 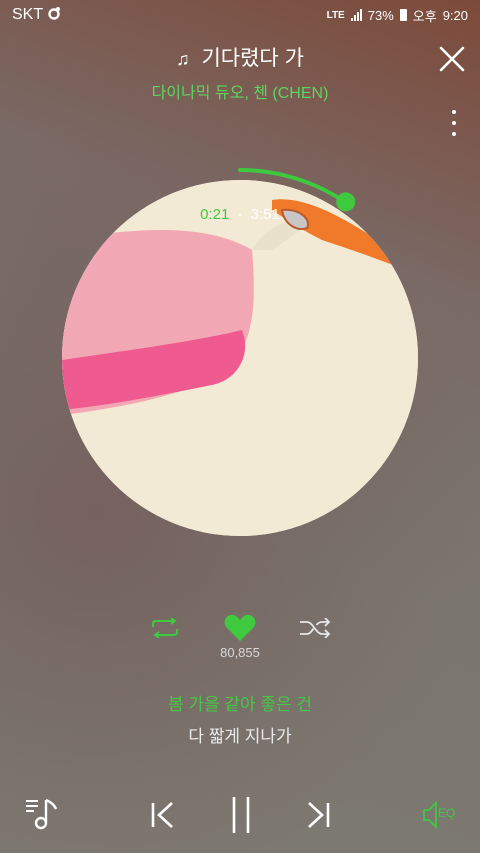 I want to click on signal-icon, so click(x=356, y=15).